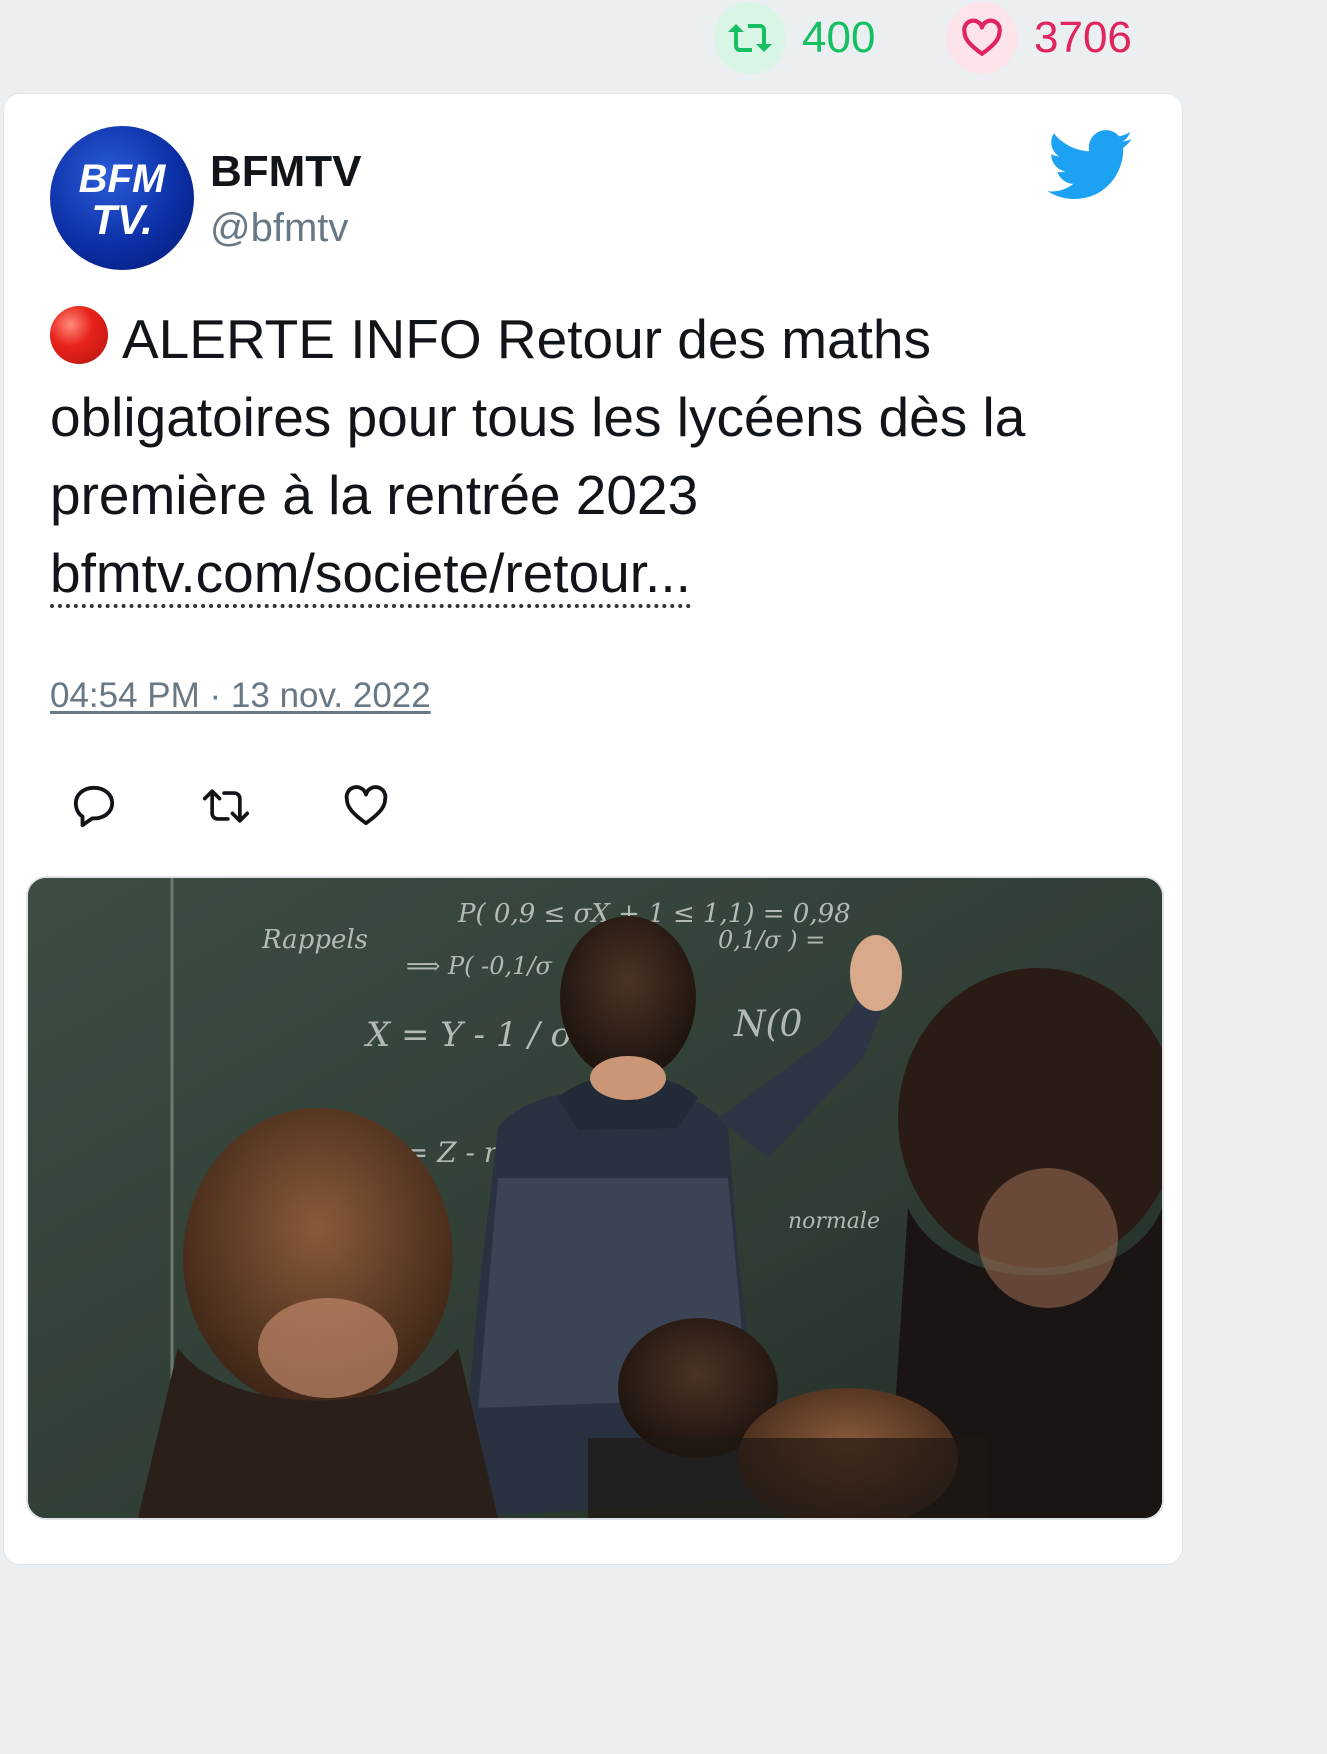  Describe the element at coordinates (1090, 166) in the screenshot. I see `twitter-bird-icon` at that location.